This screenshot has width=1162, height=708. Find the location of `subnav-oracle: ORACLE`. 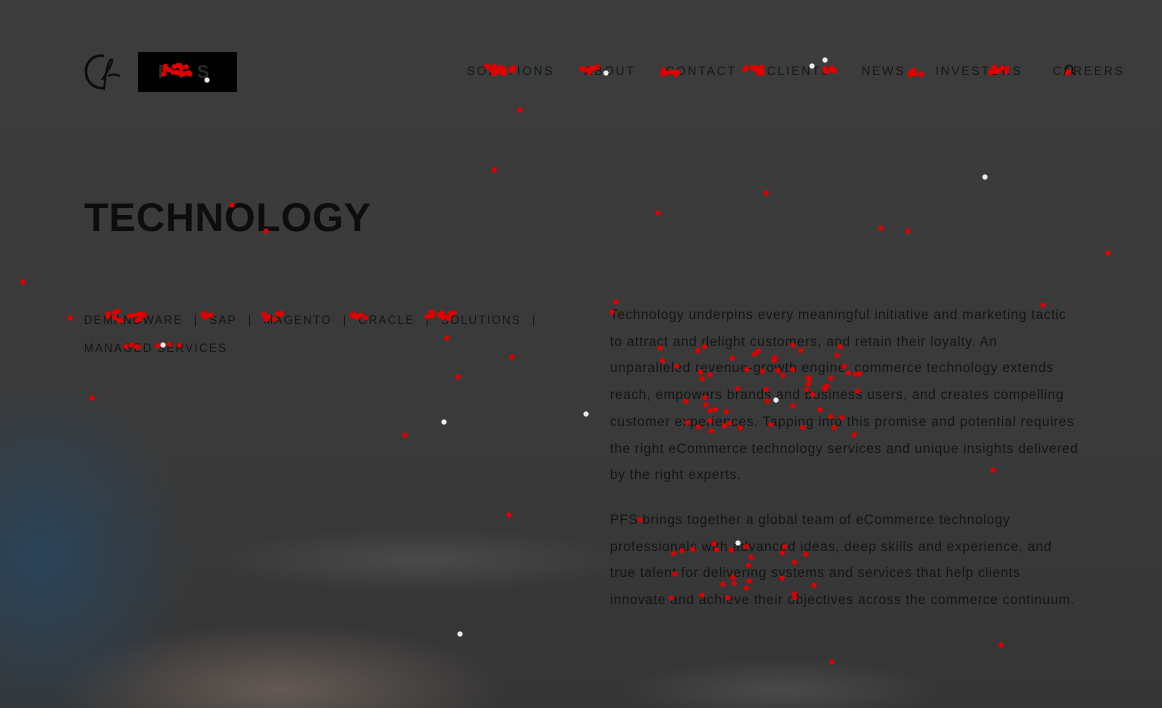

subnav-oracle: ORACLE is located at coordinates (386, 321).